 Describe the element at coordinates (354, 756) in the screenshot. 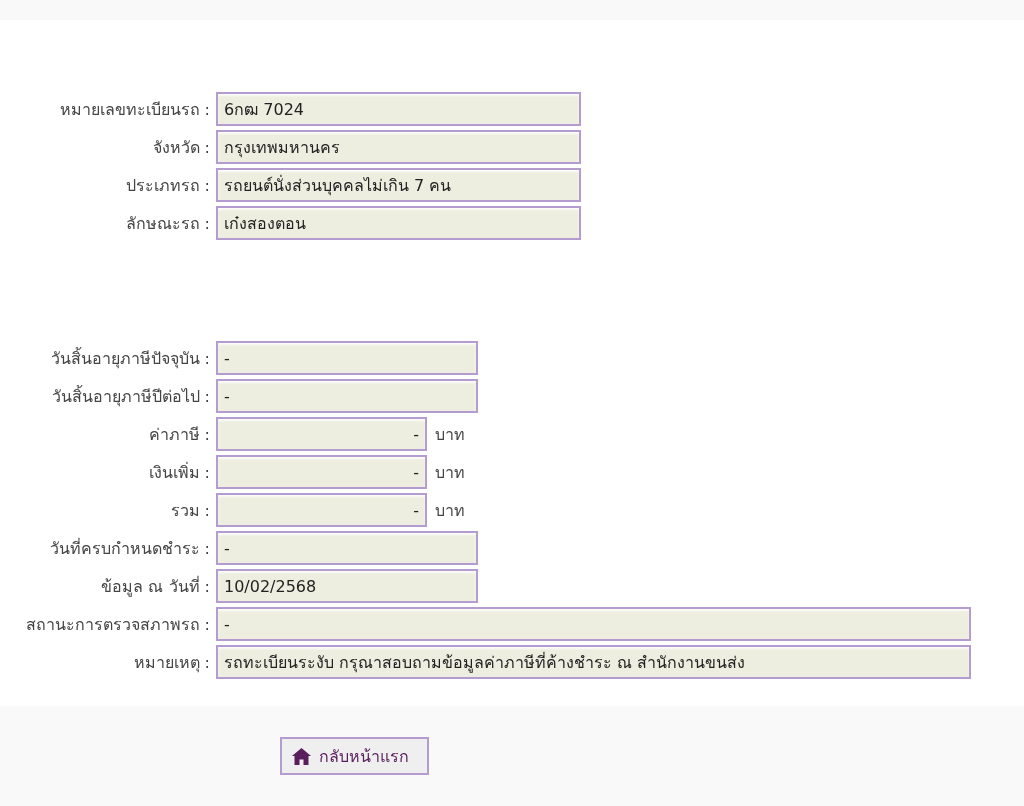

I see `home-button: กลับหน้าแรก` at that location.